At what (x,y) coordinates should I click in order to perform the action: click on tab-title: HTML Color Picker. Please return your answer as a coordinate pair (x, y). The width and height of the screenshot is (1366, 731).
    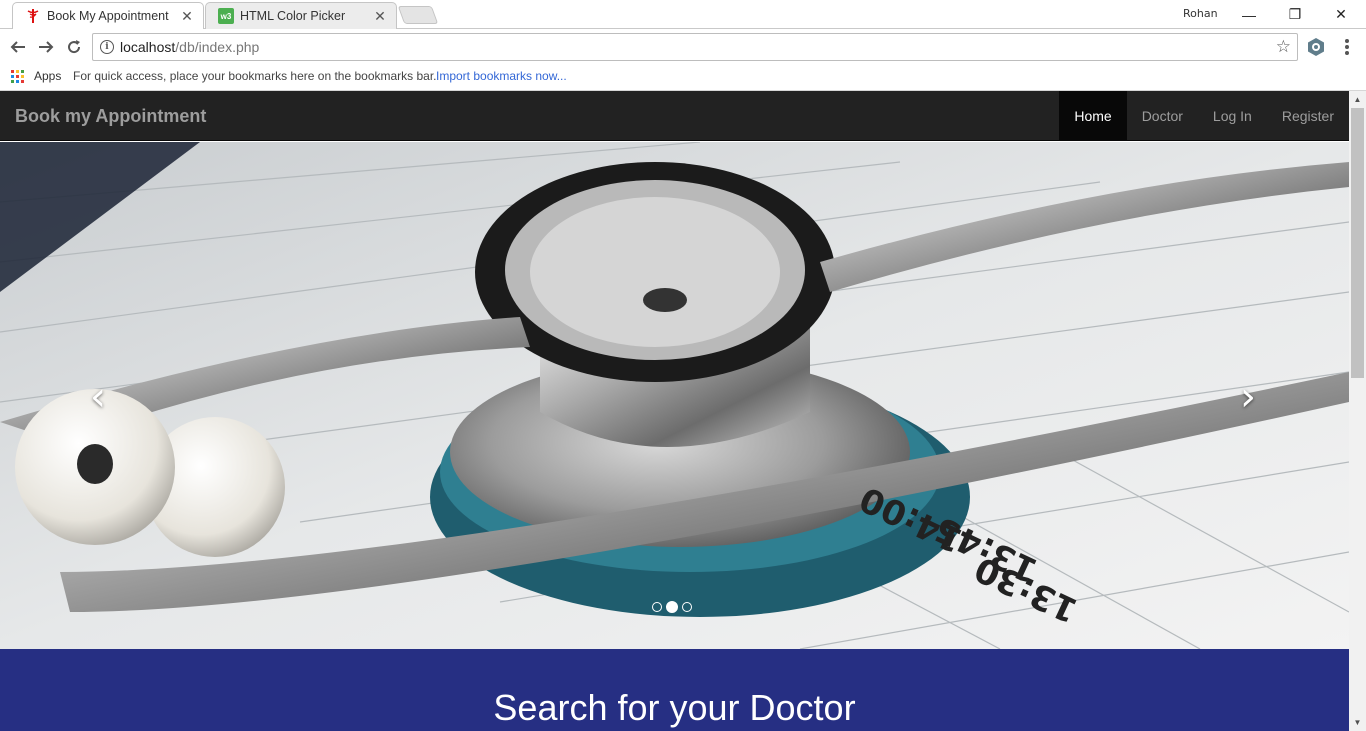
    Looking at the image, I should click on (293, 16).